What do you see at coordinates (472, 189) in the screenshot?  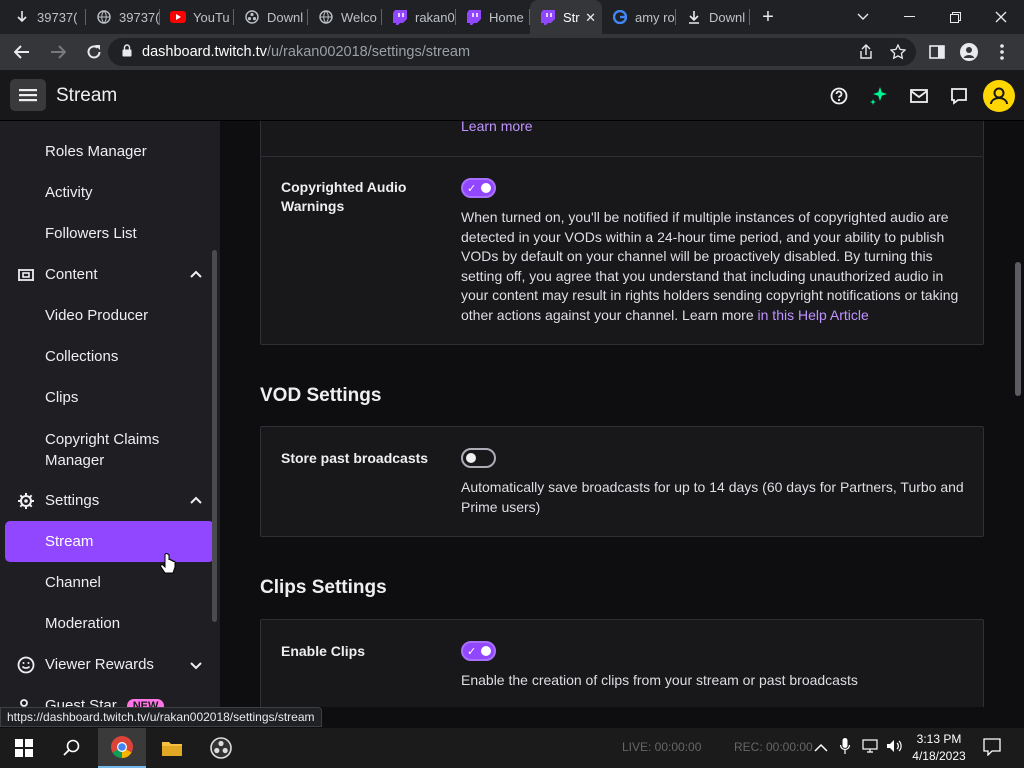 I see `check-icon: ✓` at bounding box center [472, 189].